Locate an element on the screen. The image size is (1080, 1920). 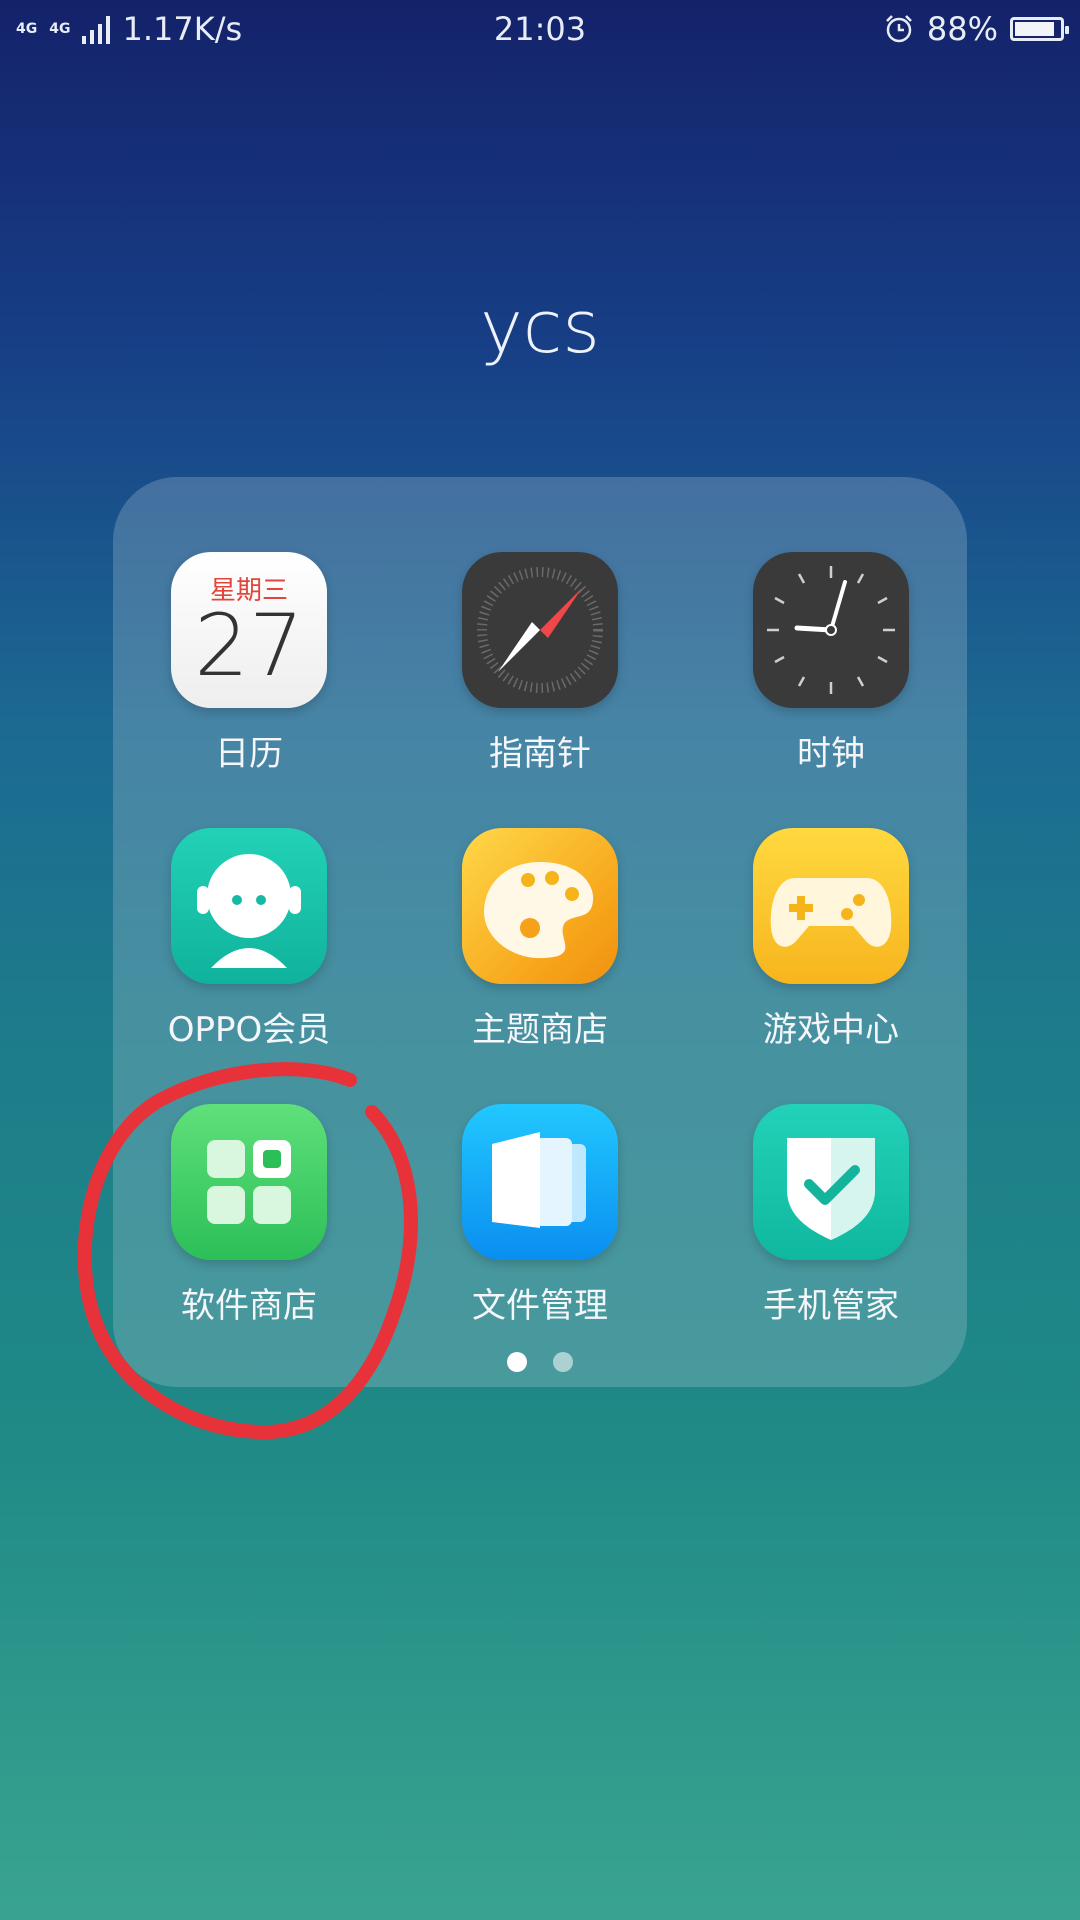
battery-icon is located at coordinates (1039, 29).